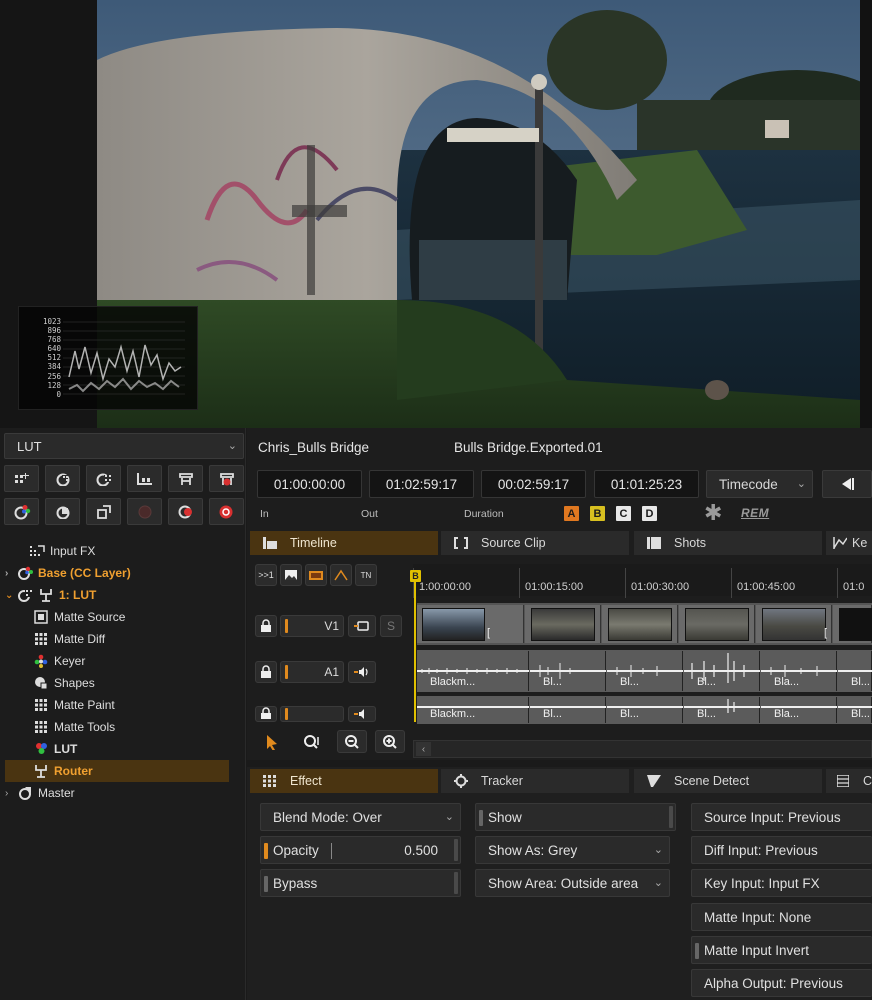 The image size is (872, 1000). I want to click on show-toggle: Show, so click(575, 817).